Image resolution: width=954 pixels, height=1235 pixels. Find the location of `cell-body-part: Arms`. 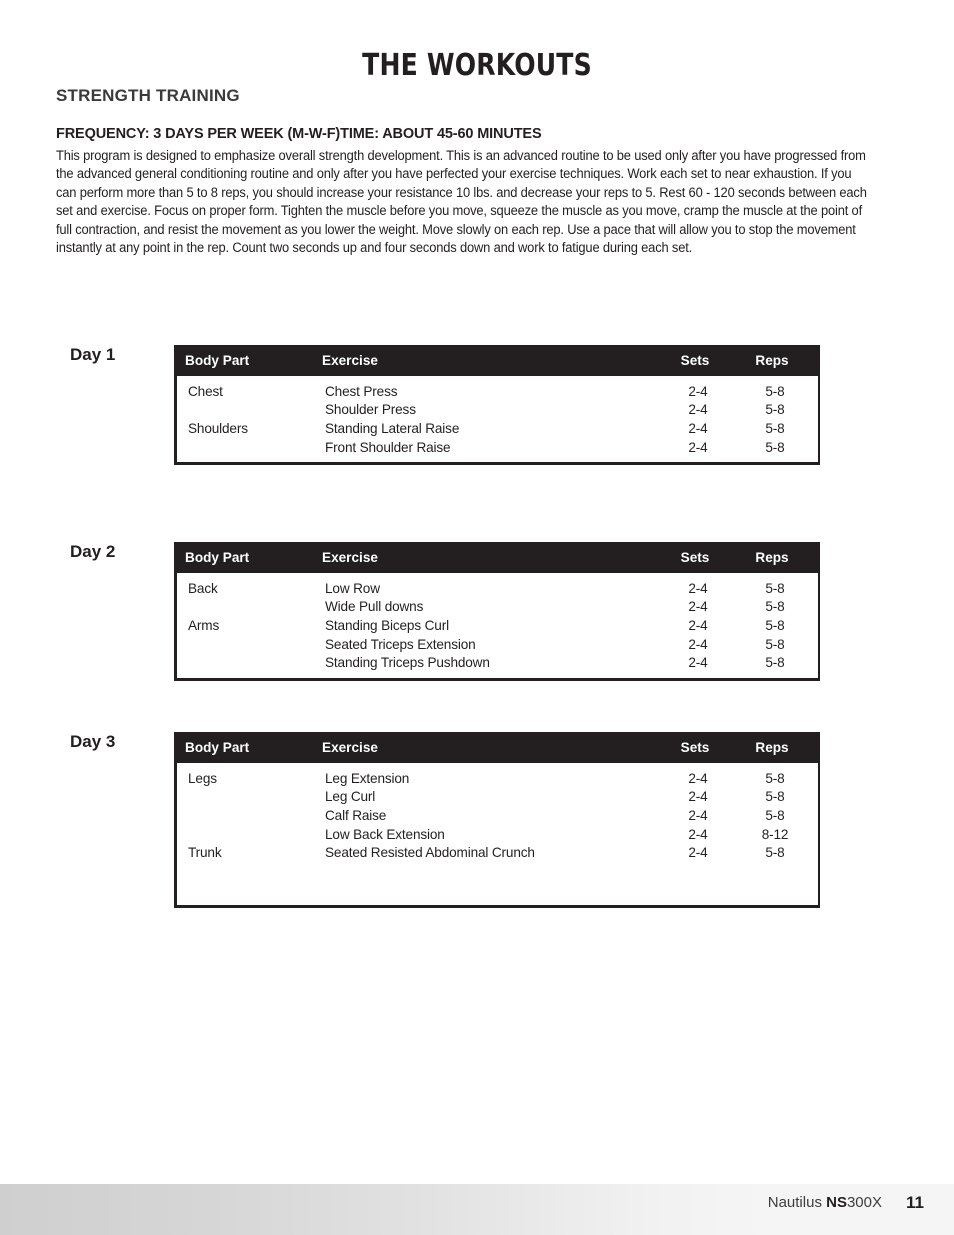

cell-body-part: Arms is located at coordinates (204, 625).